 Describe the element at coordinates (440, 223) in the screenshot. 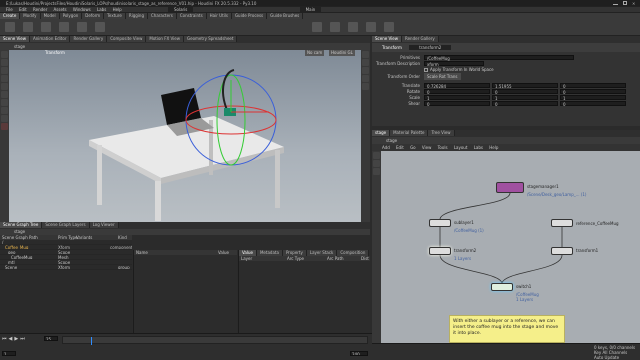

I see `node-sublayer1` at that location.